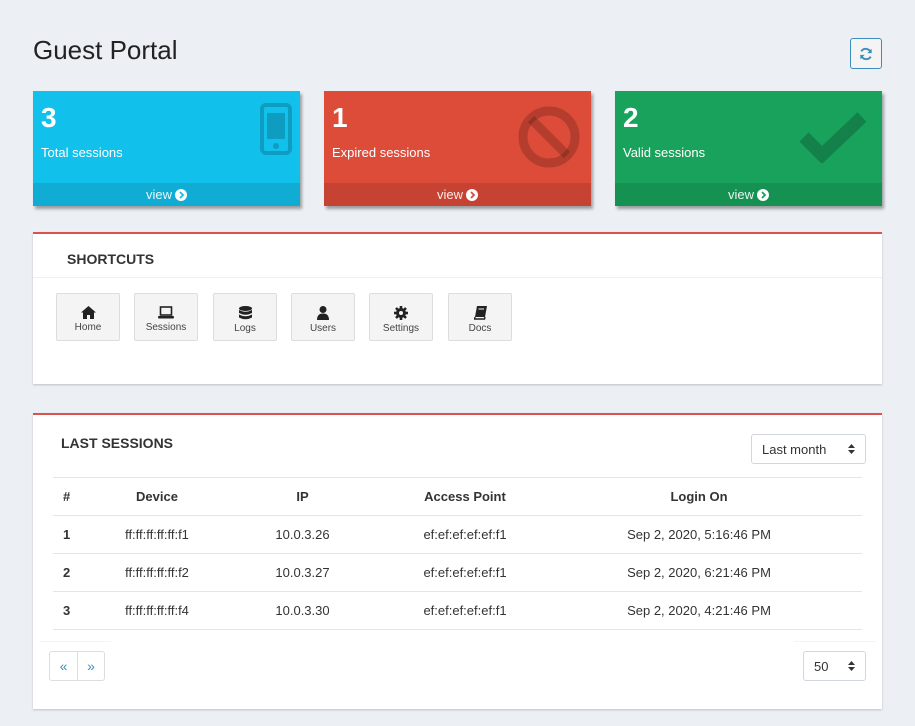 The width and height of the screenshot is (915, 726). What do you see at coordinates (480, 328) in the screenshot?
I see `shortcut-label: Docs` at bounding box center [480, 328].